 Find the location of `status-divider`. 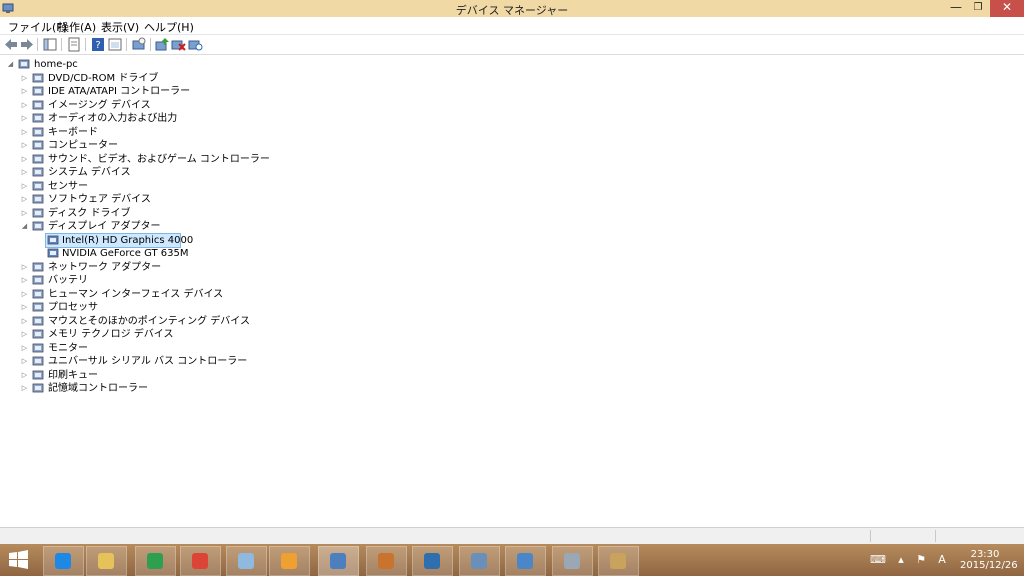

status-divider is located at coordinates (870, 536).